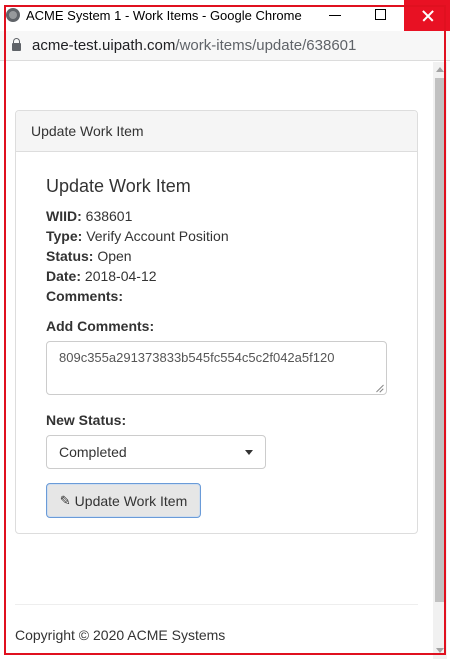  I want to click on scroll-thumb, so click(440, 340).